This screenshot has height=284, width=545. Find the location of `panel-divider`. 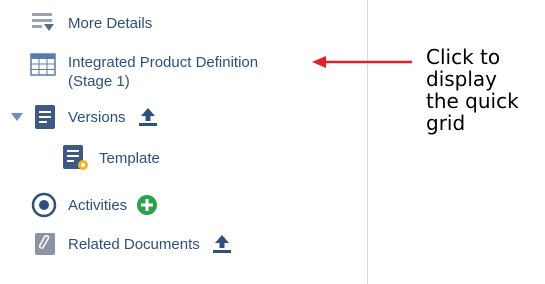

panel-divider is located at coordinates (367, 142).